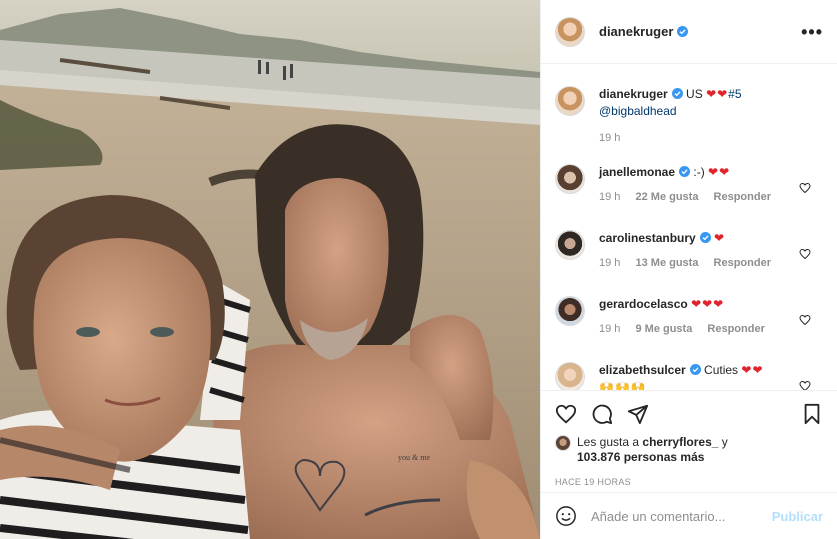 The height and width of the screenshot is (539, 837). I want to click on liker-avatar, so click(563, 443).